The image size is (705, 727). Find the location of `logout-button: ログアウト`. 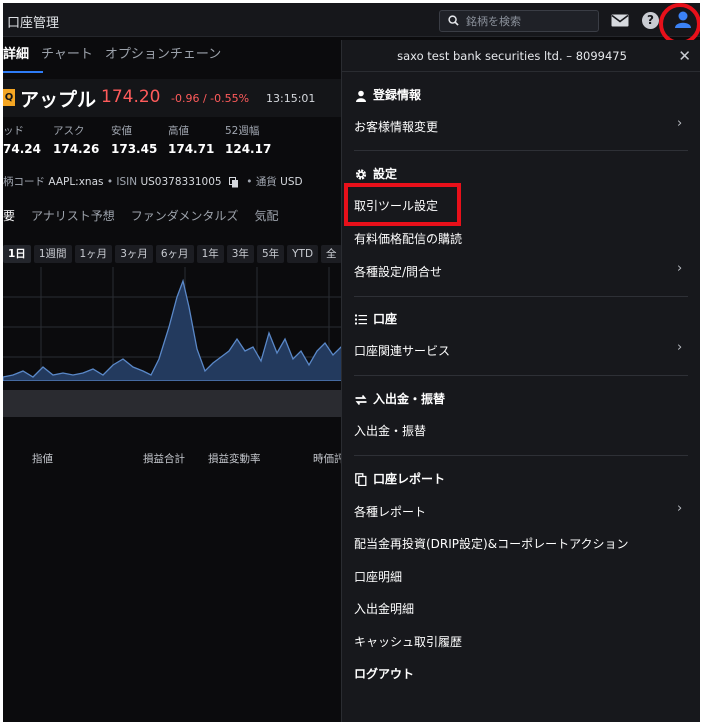

logout-button: ログアウト is located at coordinates (384, 673).